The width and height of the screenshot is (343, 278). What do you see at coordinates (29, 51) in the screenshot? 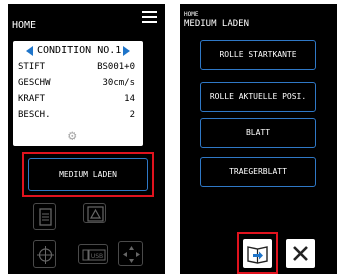
I see `arrow-left-icon` at bounding box center [29, 51].